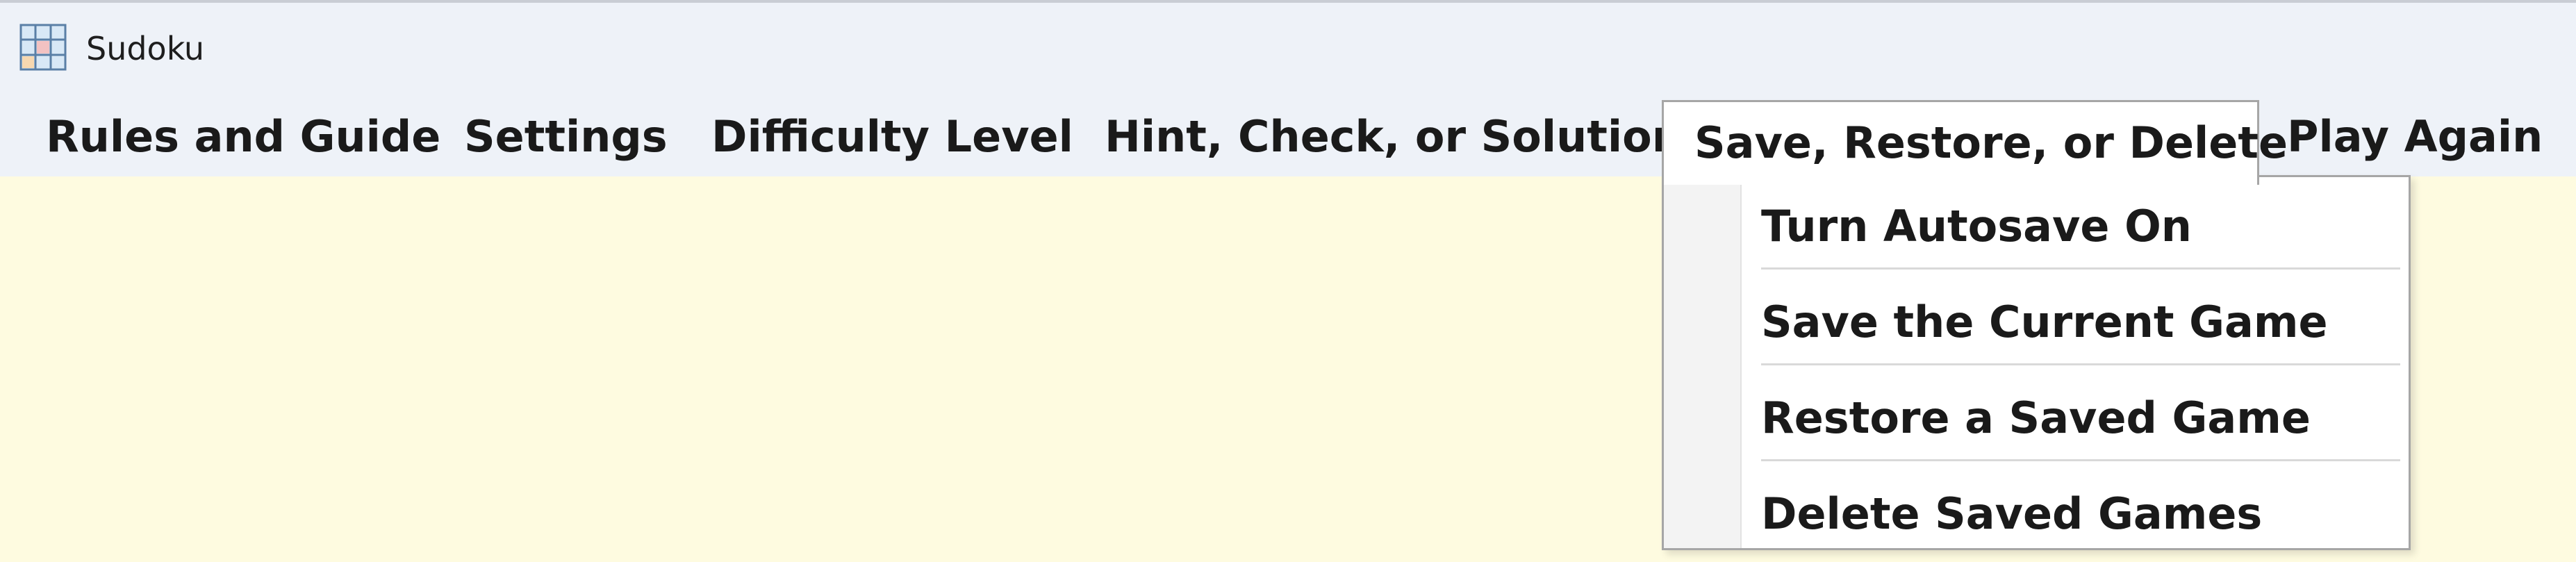 Image resolution: width=2576 pixels, height=562 pixels. Describe the element at coordinates (2080, 418) in the screenshot. I see `dropdown-item-restore-saved-game: Restore a Saved Game` at that location.